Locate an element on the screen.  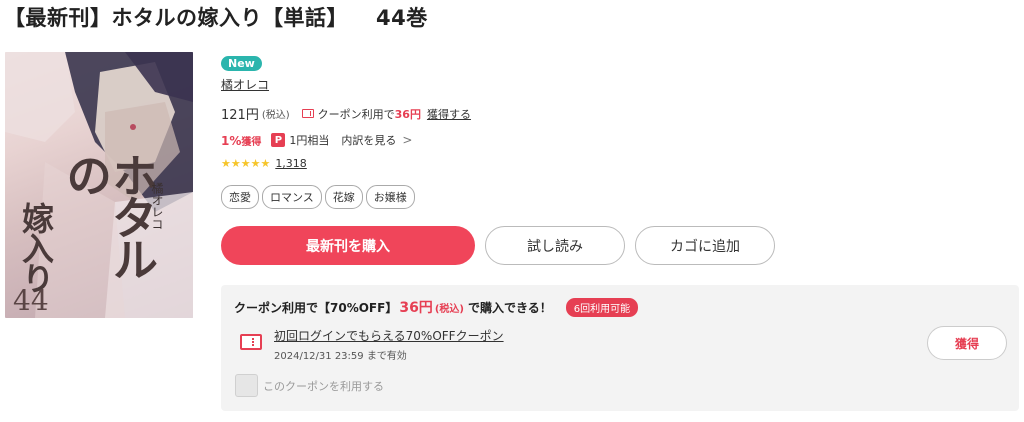
tag: 花嫁 is located at coordinates (343, 197).